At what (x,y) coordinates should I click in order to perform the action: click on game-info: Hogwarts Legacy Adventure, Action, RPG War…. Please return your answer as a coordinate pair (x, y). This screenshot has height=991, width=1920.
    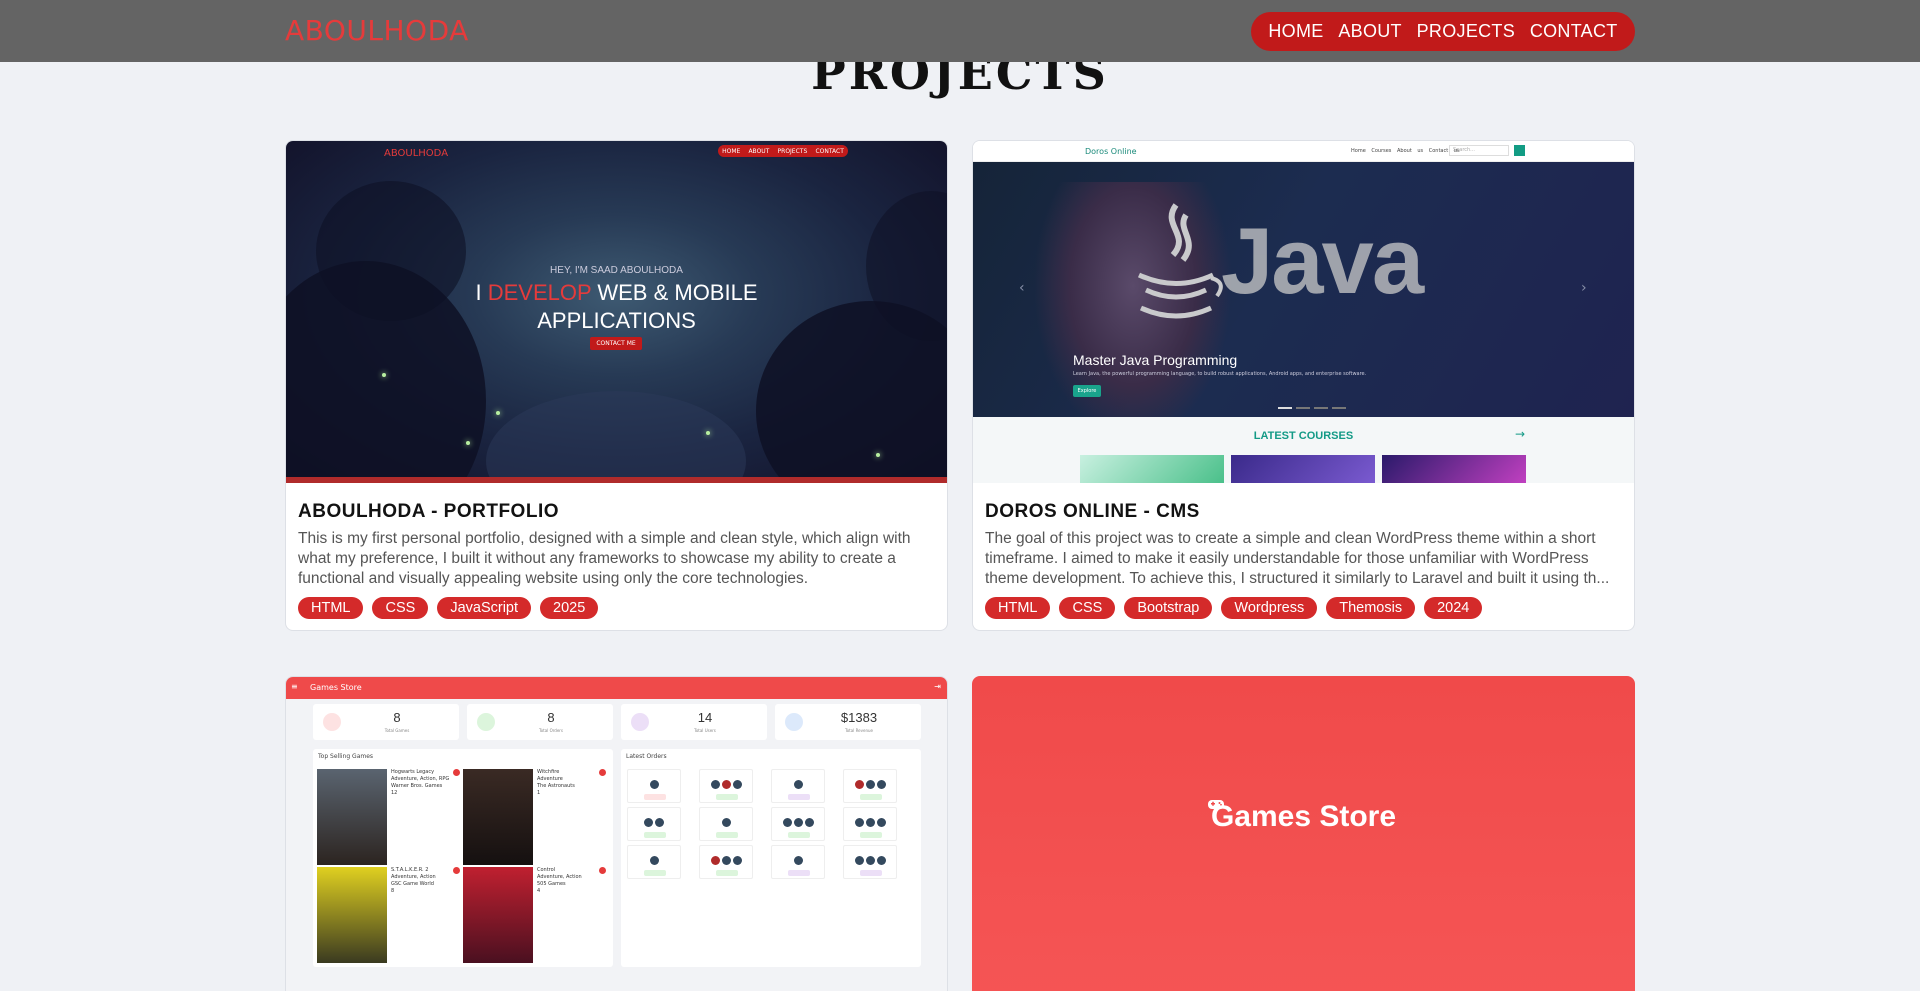
    Looking at the image, I should click on (420, 783).